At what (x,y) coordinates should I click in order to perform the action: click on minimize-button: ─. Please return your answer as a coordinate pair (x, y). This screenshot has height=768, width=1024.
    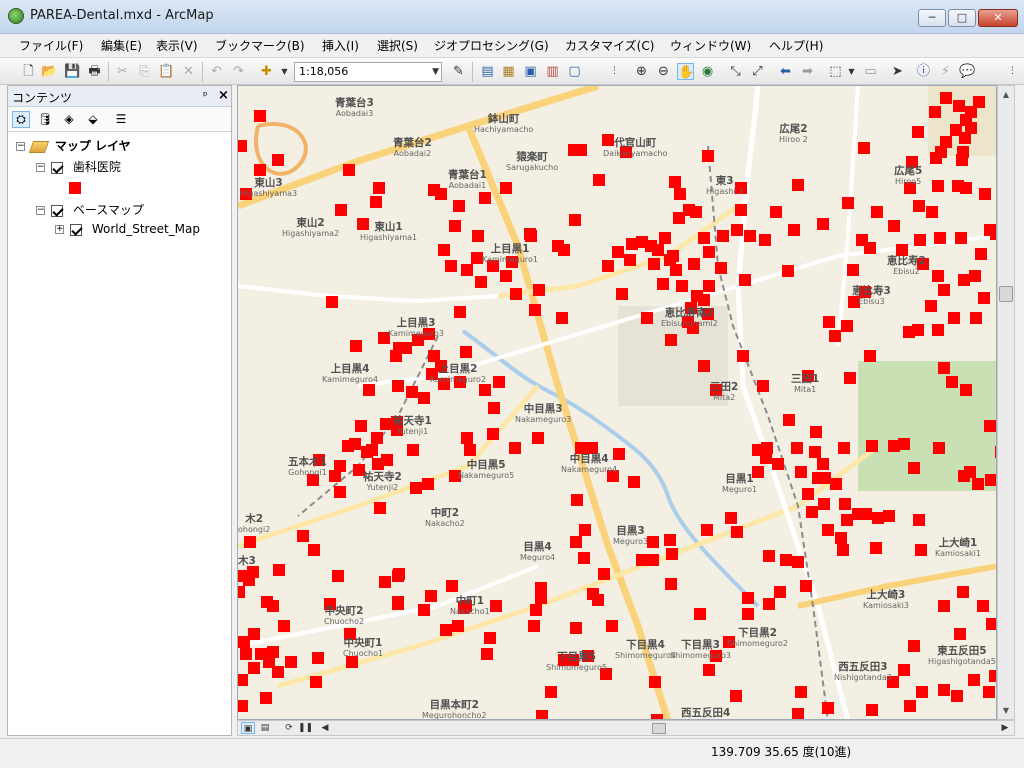
    Looking at the image, I should click on (932, 18).